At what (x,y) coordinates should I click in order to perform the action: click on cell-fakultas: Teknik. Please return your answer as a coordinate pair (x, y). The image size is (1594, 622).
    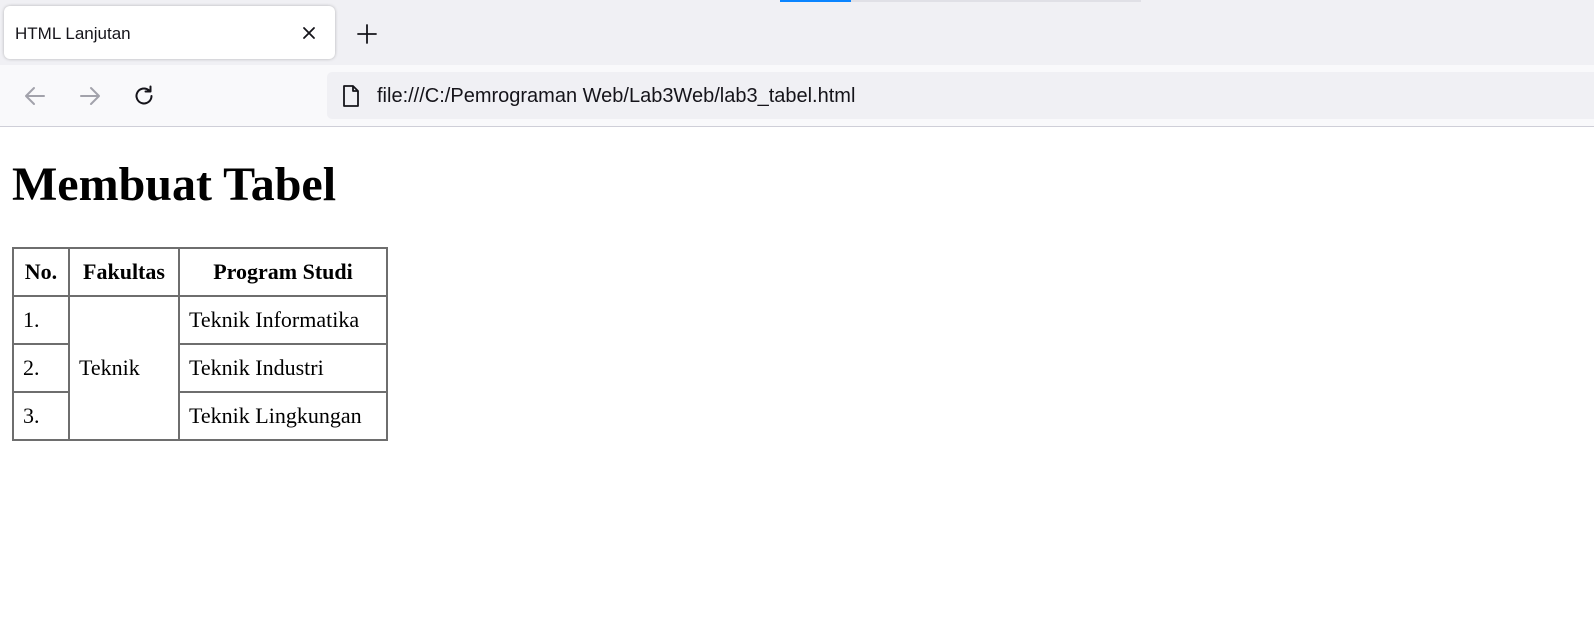
    Looking at the image, I should click on (124, 368).